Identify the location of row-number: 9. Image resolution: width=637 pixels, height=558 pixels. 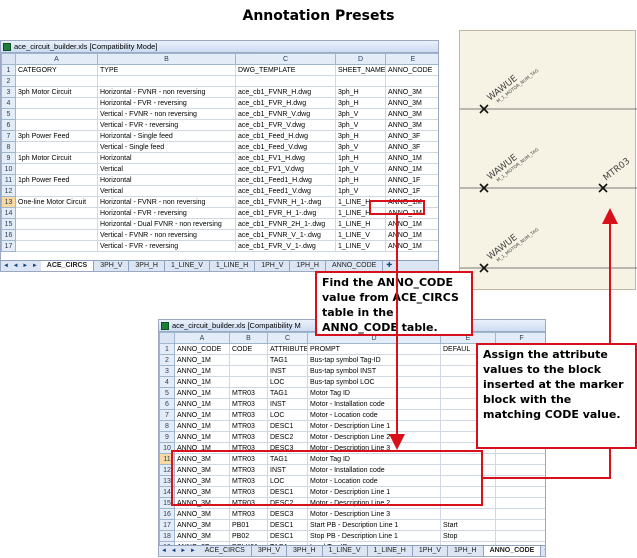
(8, 158).